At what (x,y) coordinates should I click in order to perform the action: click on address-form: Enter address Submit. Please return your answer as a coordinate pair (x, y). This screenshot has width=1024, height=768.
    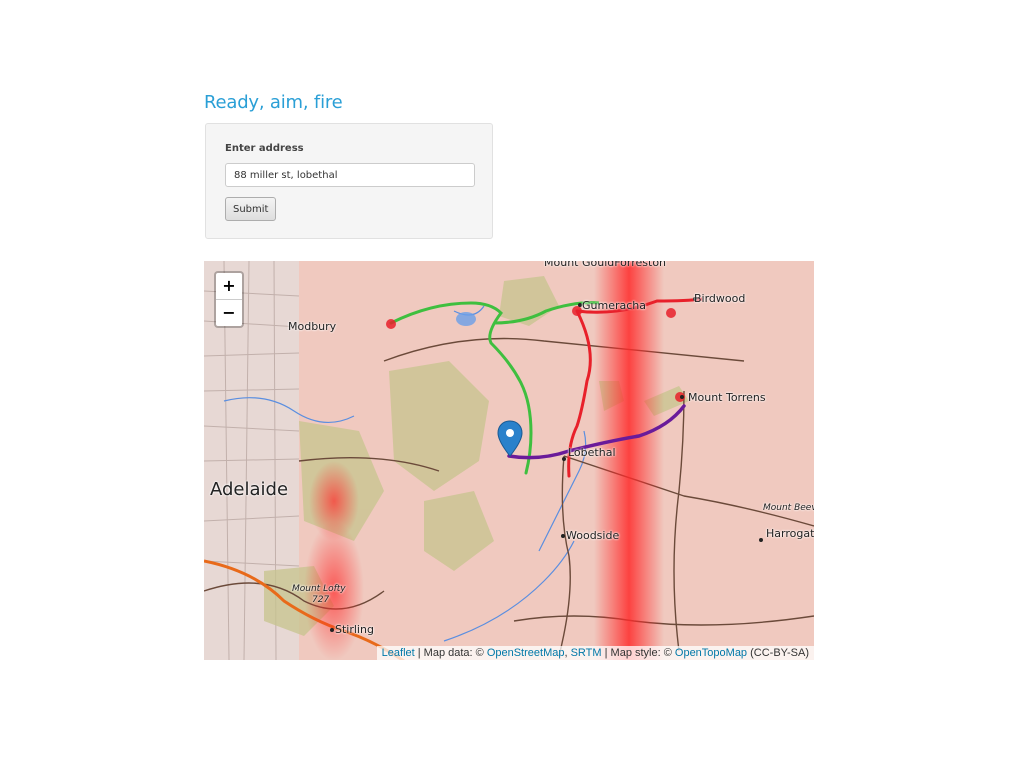
    Looking at the image, I should click on (349, 181).